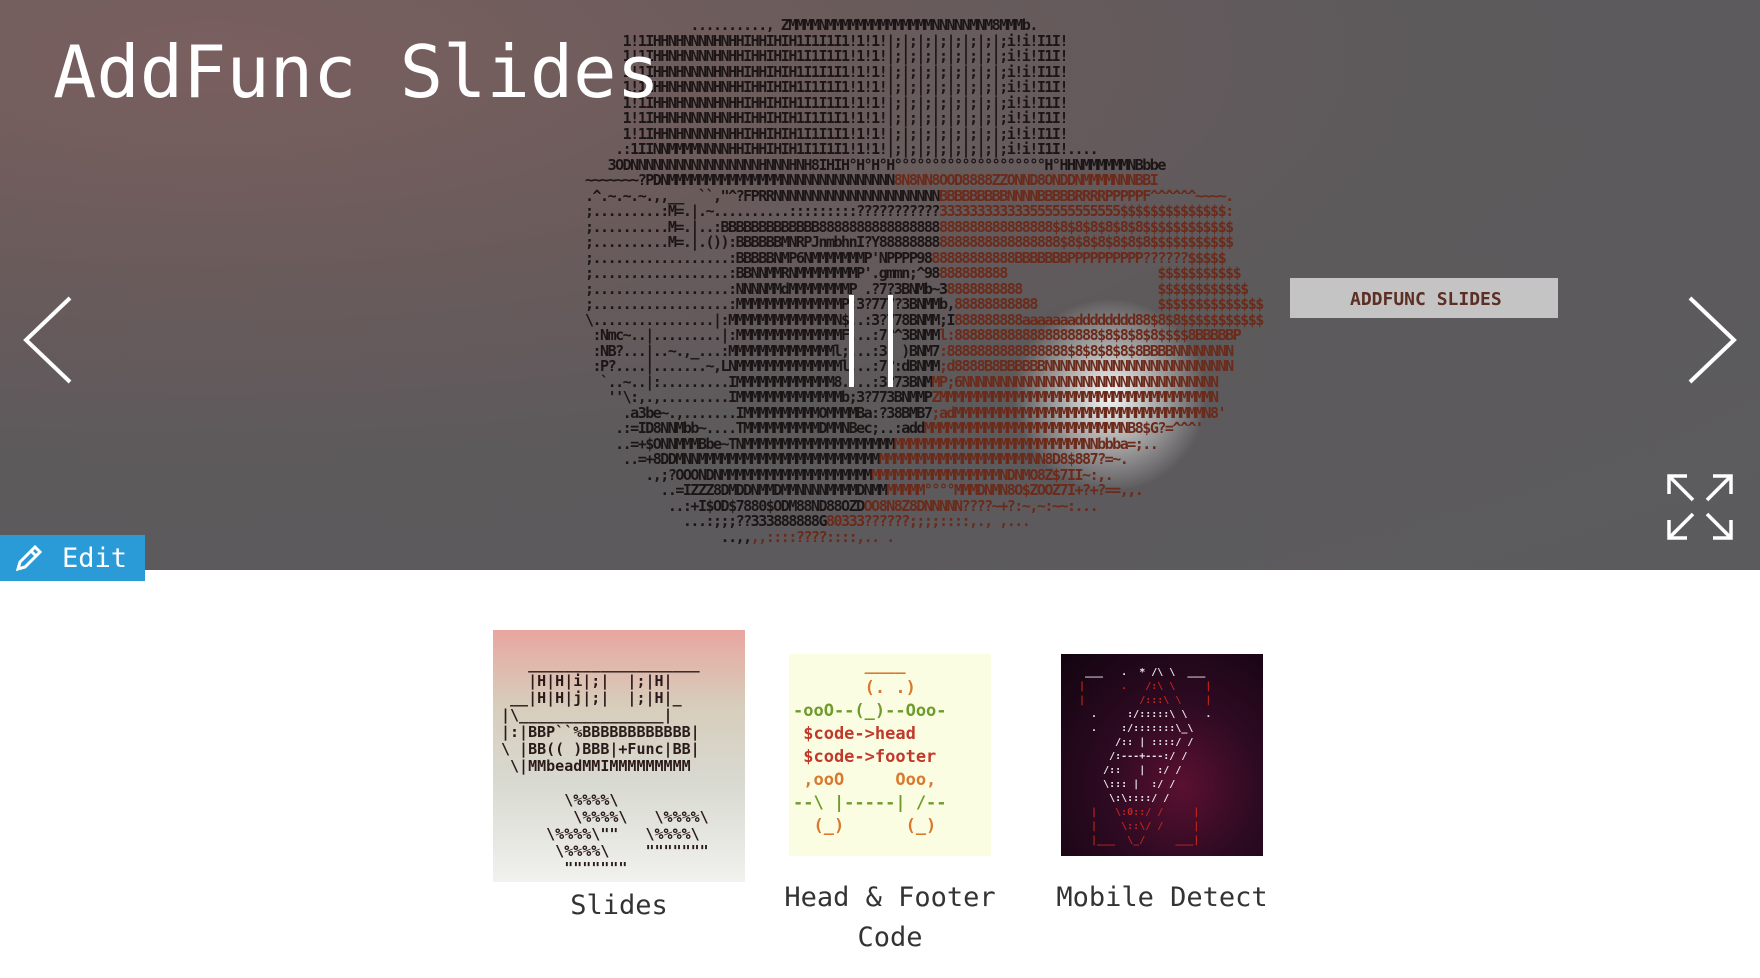 This screenshot has width=1760, height=978. Describe the element at coordinates (600, 664) in the screenshot. I see `thumbnail-ascii-line: ___________________` at that location.